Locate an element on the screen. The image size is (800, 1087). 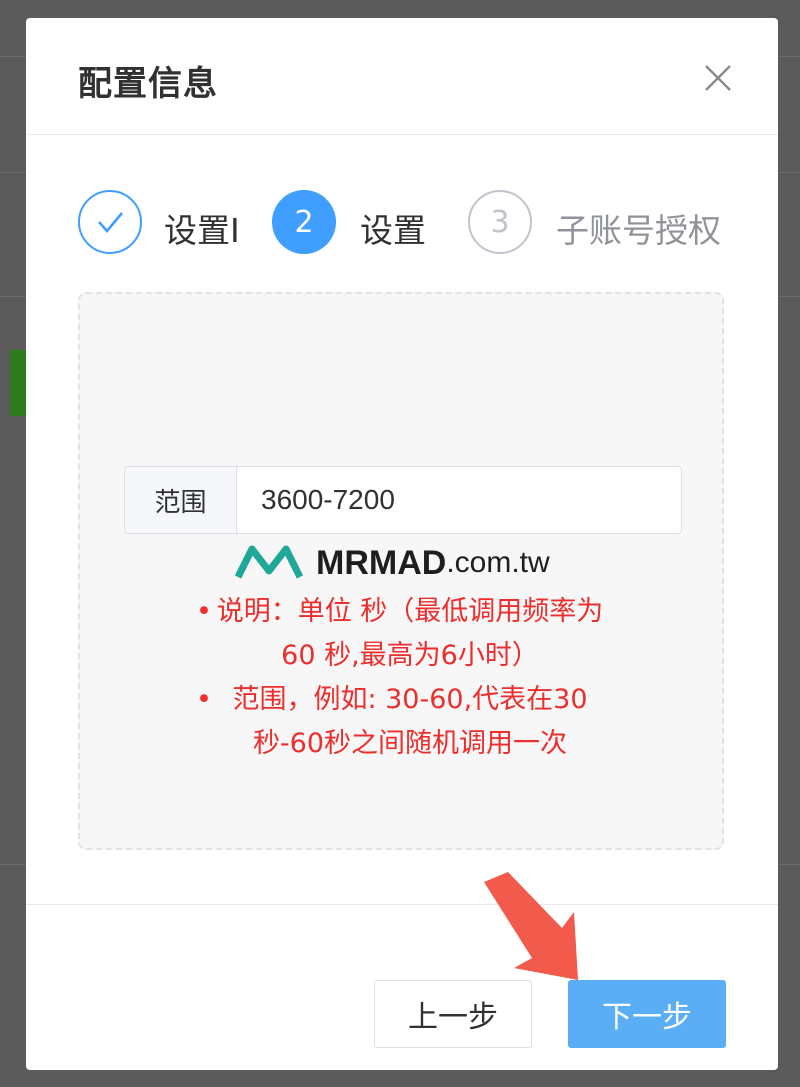
range-input-group: 范围 is located at coordinates (403, 500).